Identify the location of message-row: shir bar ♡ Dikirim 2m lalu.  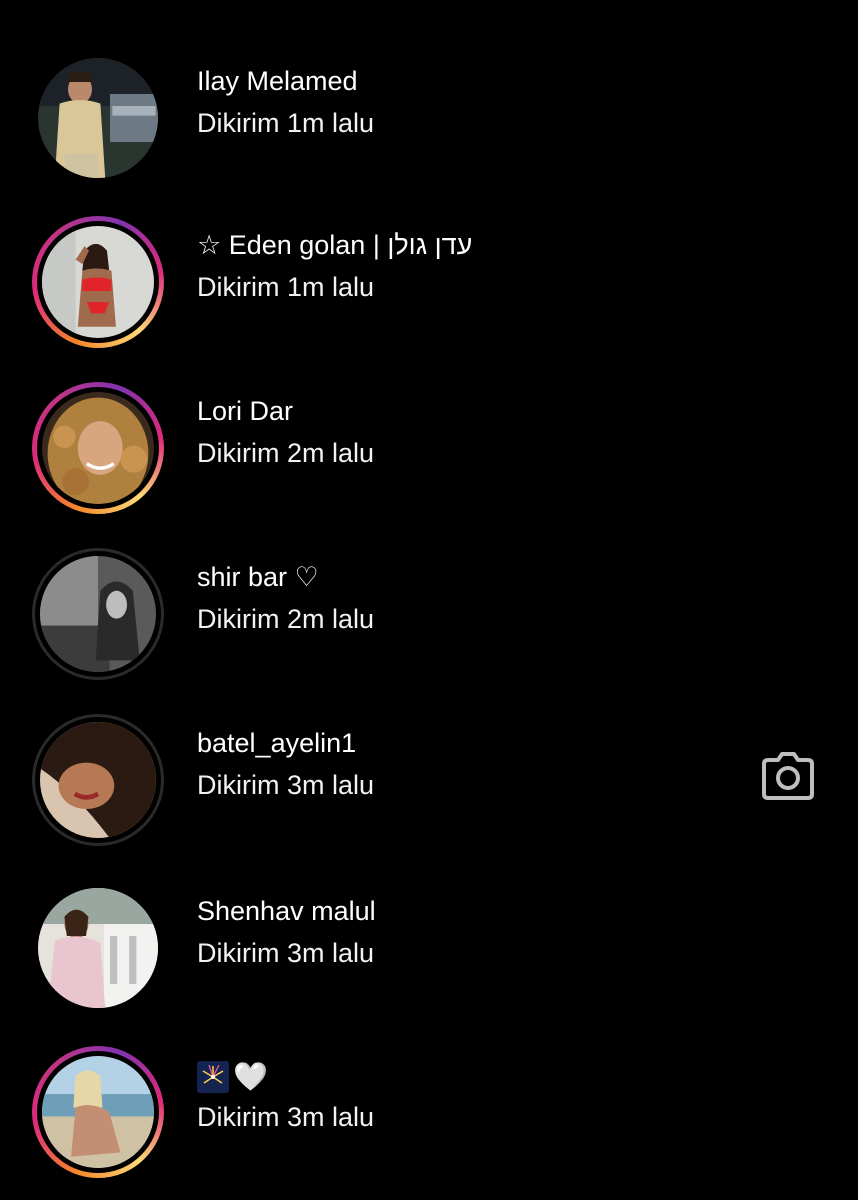
(429, 617).